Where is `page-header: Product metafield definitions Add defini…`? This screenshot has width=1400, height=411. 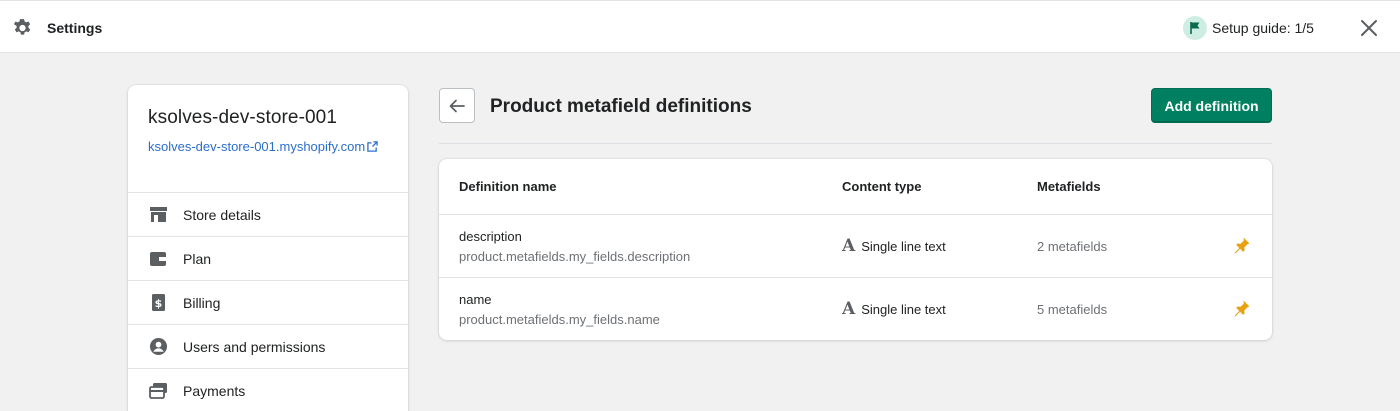
page-header: Product metafield definitions Add defini… is located at coordinates (855, 116).